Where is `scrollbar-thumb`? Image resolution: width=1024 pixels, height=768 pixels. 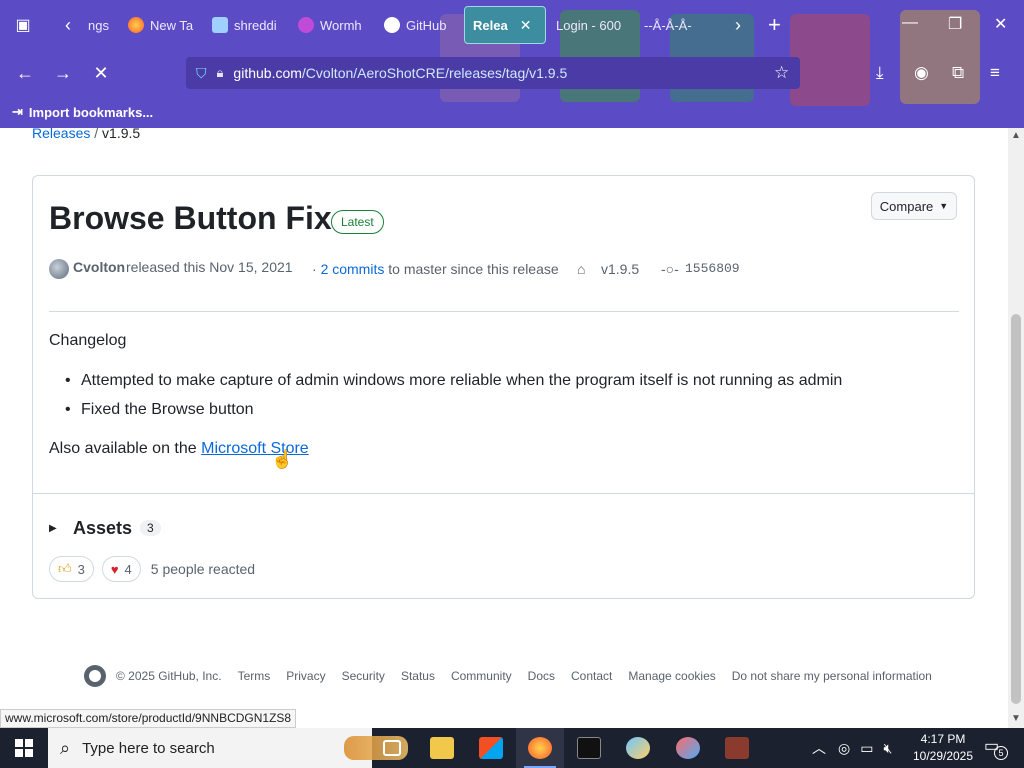
scrollbar-thumb is located at coordinates (1016, 509).